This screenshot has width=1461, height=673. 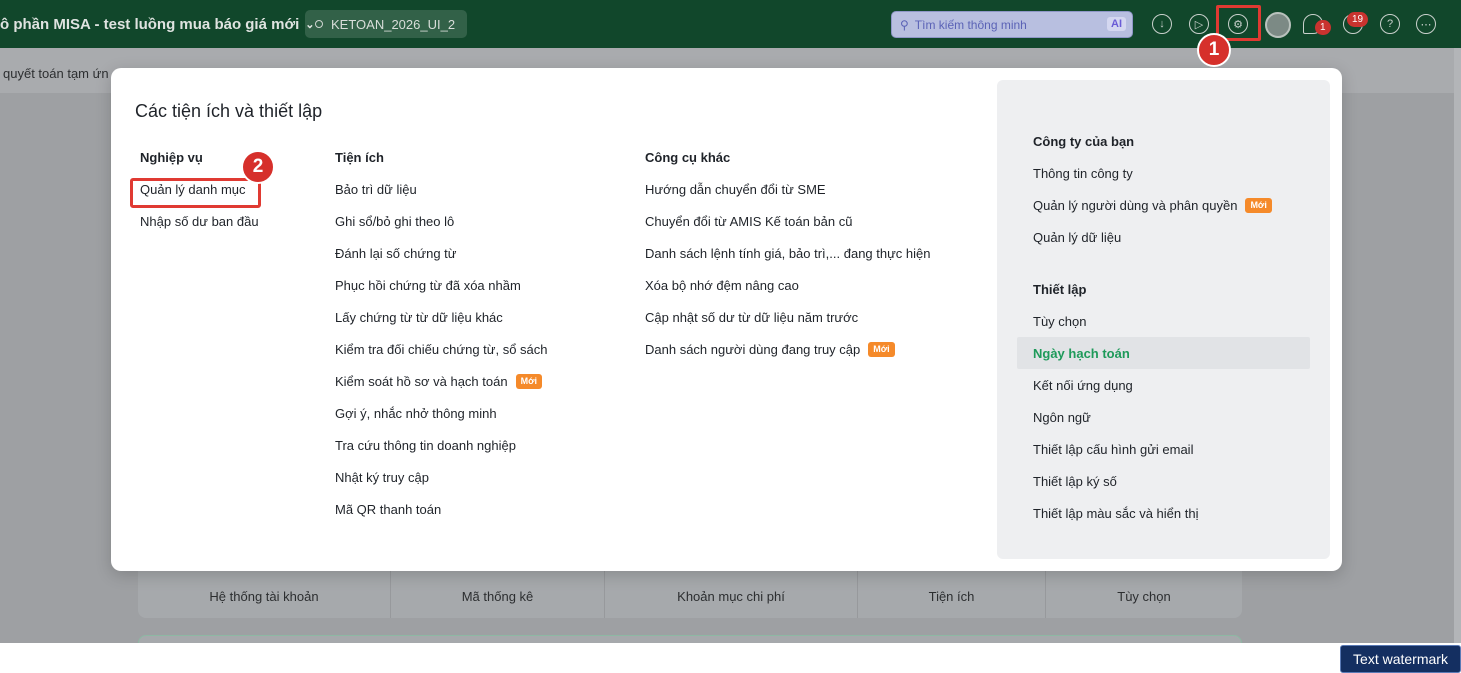 I want to click on search-placeholder: Tìm kiếm thông minh, so click(x=970, y=24).